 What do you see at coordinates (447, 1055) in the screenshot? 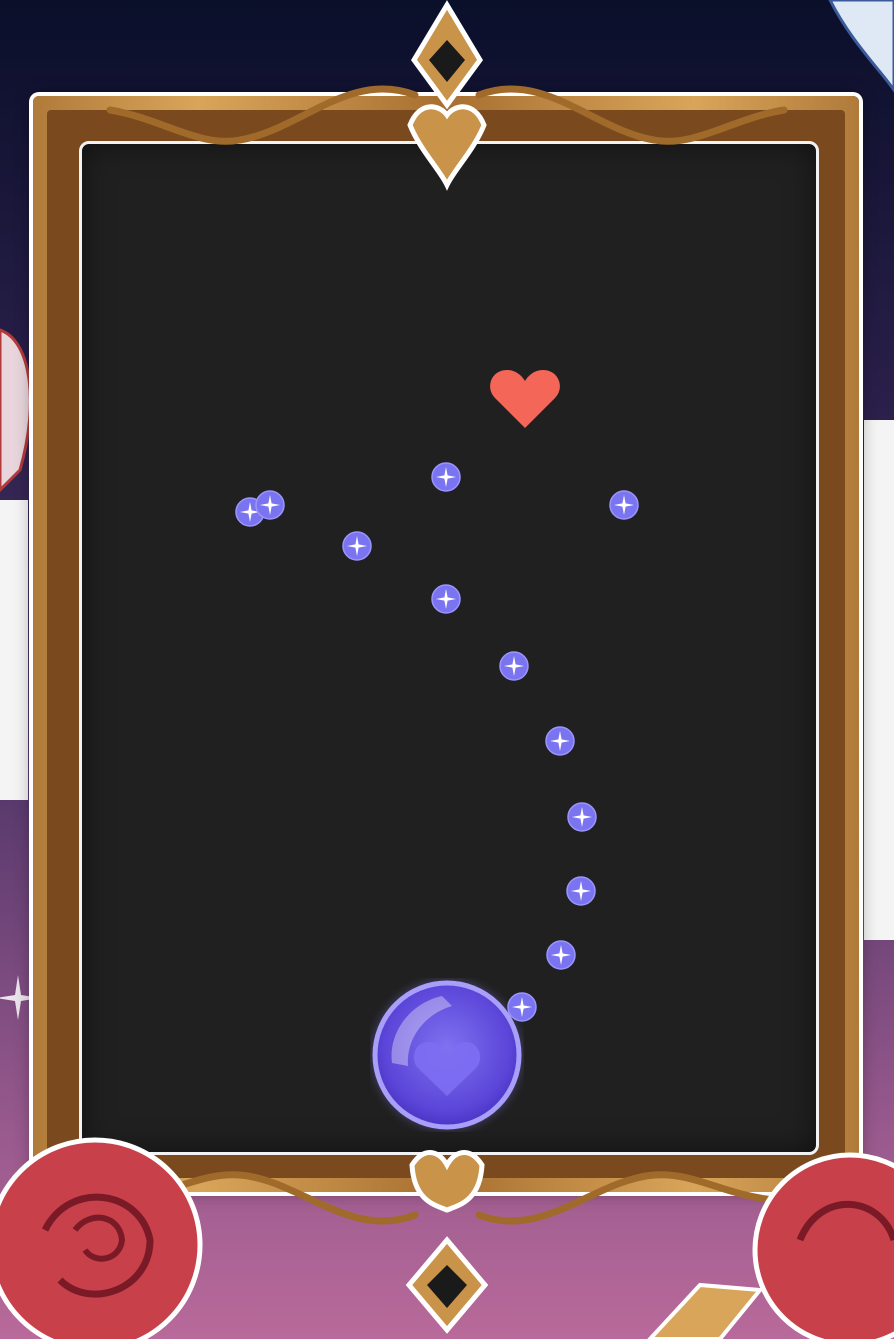
I see `player-bubble` at bounding box center [447, 1055].